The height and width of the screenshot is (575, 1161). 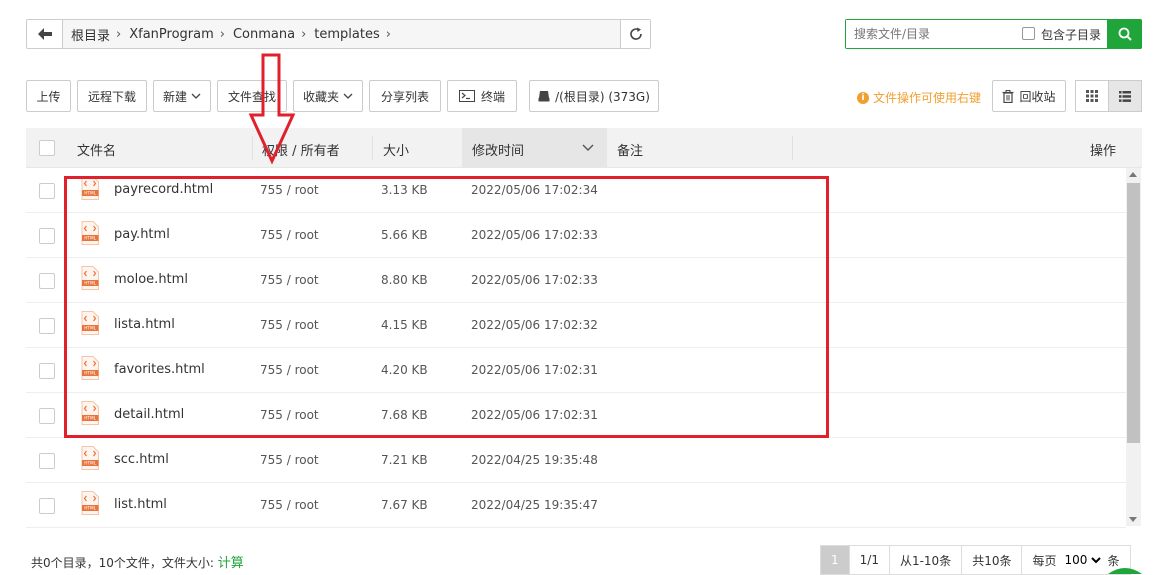 What do you see at coordinates (498, 149) in the screenshot?
I see `header-mtime: 修改时间` at bounding box center [498, 149].